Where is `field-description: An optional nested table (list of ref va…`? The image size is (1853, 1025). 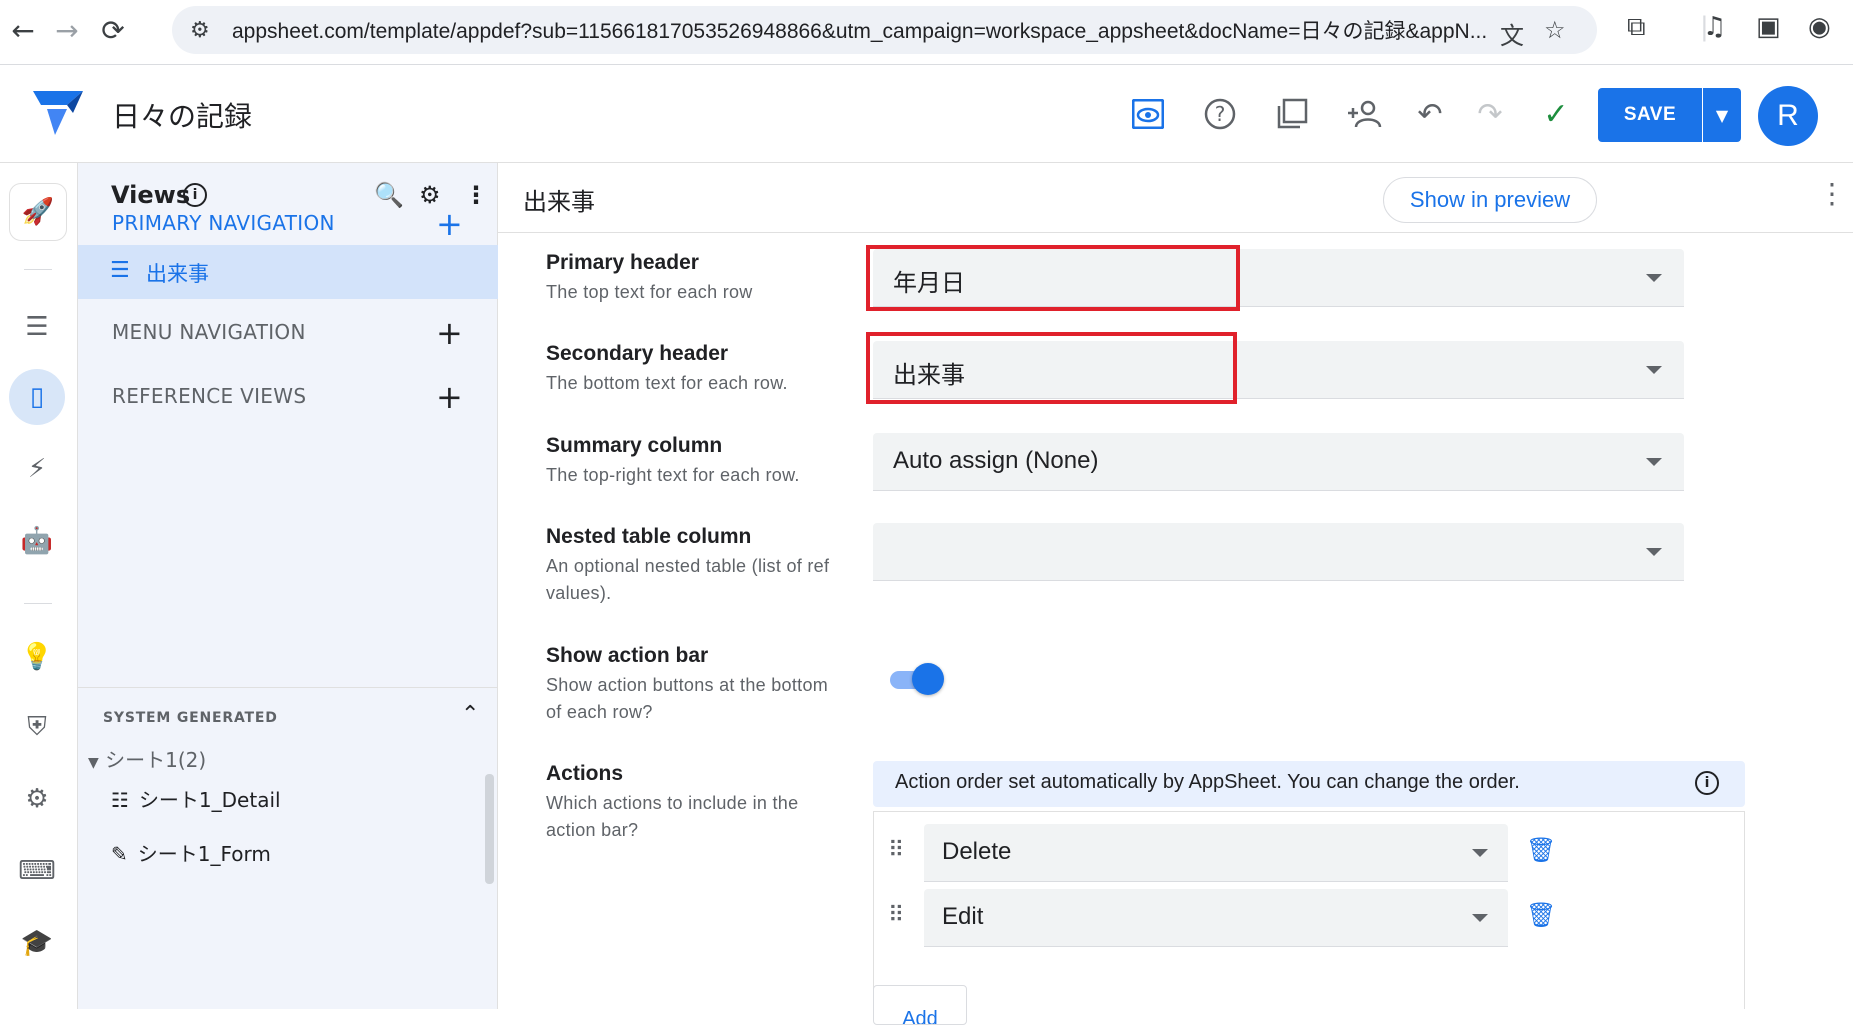
field-description: An optional nested table (list of ref va… is located at coordinates (688, 579).